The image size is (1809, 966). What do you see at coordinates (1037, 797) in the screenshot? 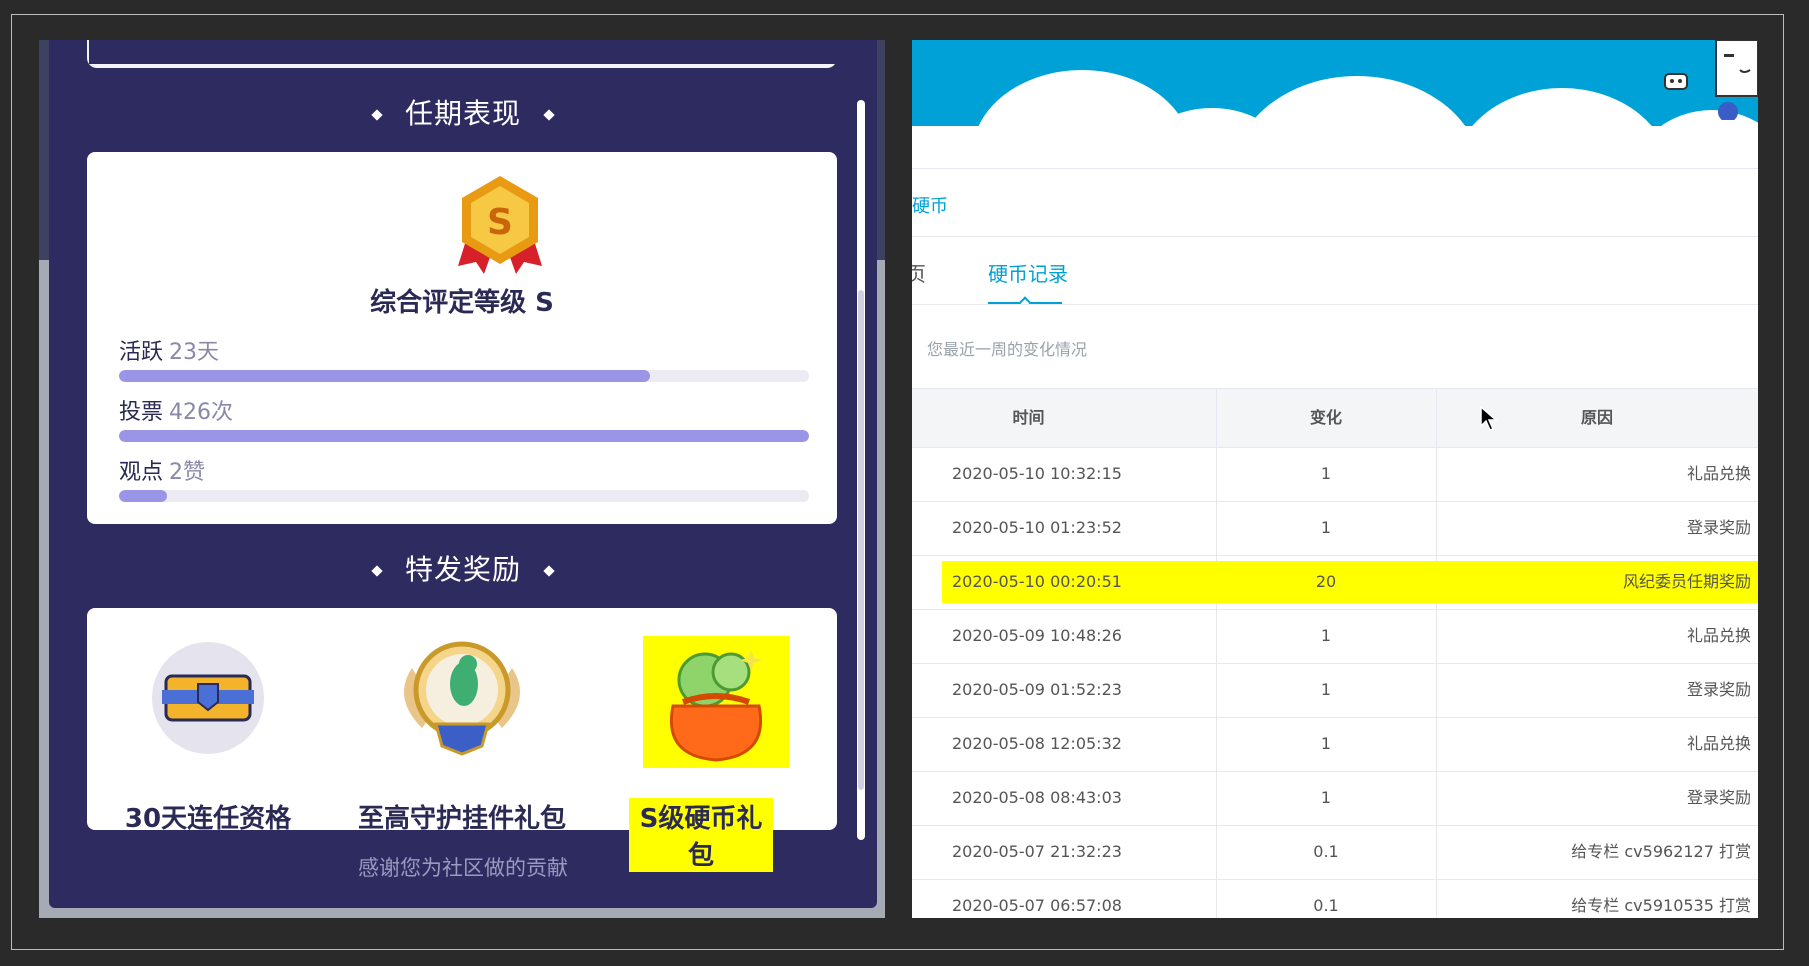
I see `cell-time: 2020-05-08 08:43:03` at bounding box center [1037, 797].